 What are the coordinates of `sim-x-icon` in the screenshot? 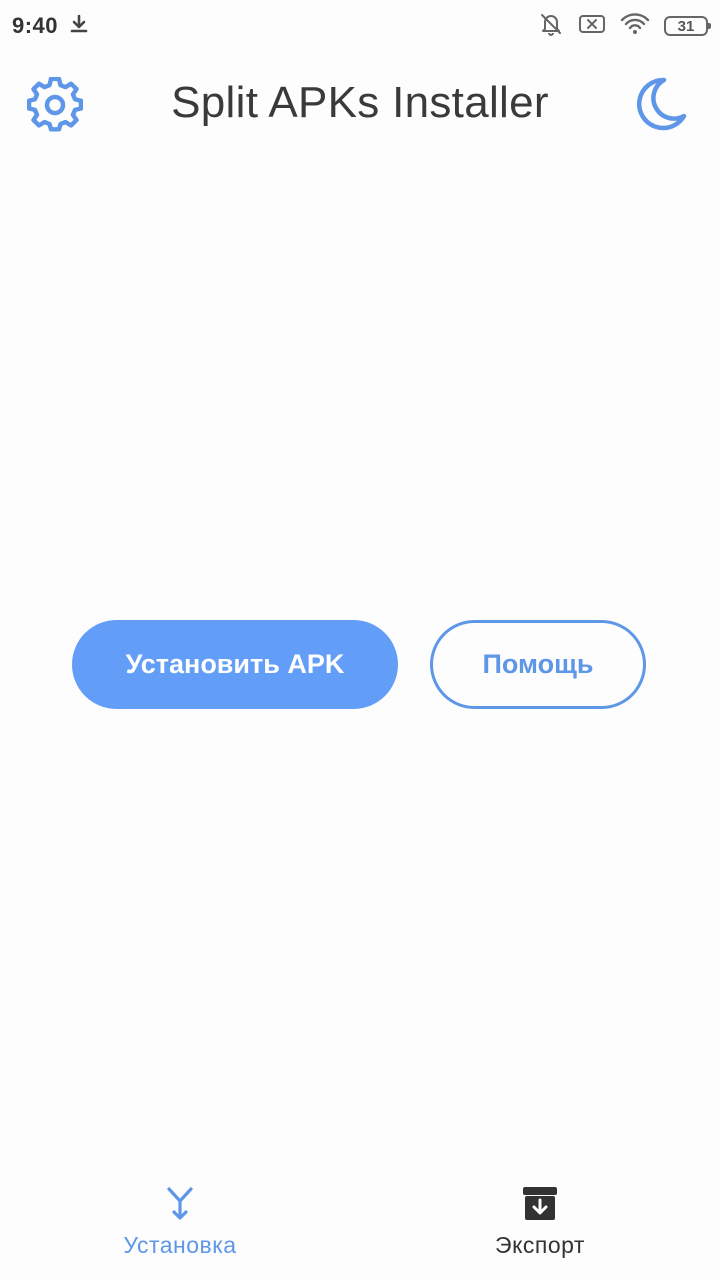 It's located at (592, 26).